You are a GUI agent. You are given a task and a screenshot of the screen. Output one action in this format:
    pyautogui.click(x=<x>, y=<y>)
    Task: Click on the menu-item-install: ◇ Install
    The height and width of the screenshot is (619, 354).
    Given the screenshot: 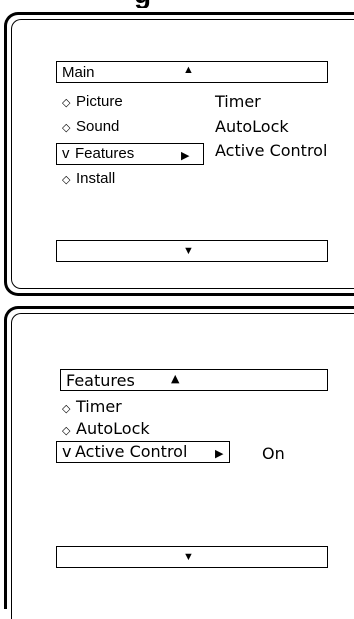 What is the action you would take?
    pyautogui.click(x=88, y=179)
    